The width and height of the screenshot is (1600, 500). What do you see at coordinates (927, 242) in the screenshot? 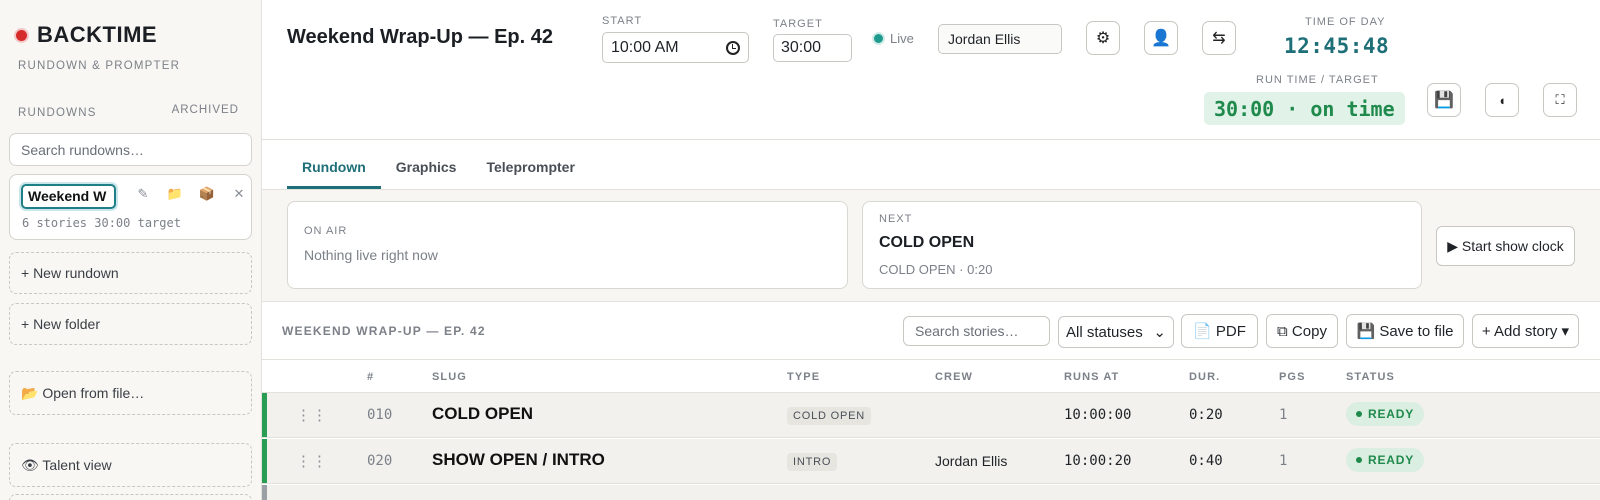
I see `next-slug: COLD OPEN` at bounding box center [927, 242].